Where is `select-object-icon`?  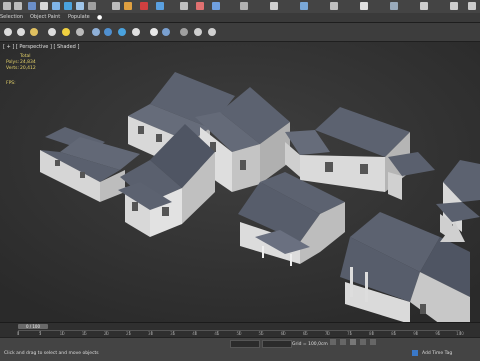 select-object-icon is located at coordinates (44, 6).